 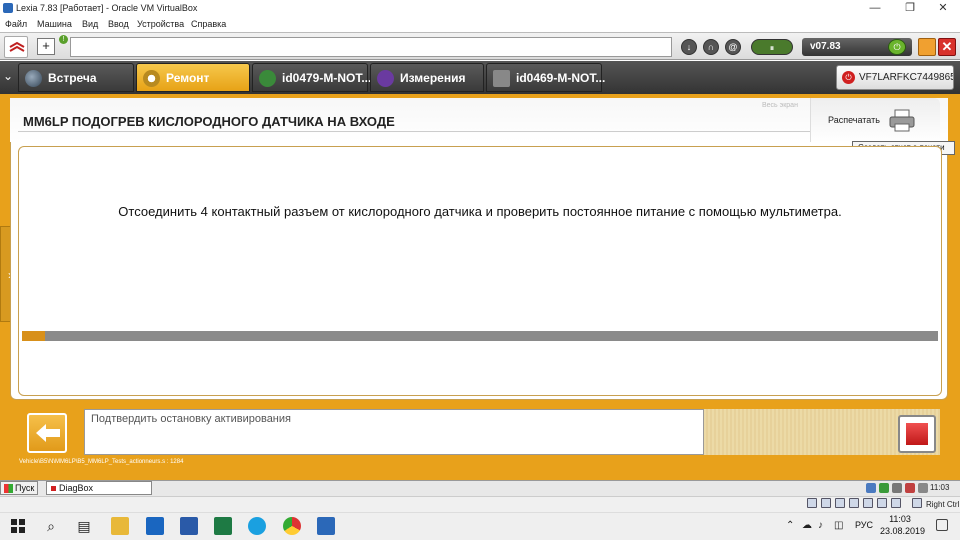 I want to click on toolbar-input-bar, so click(x=371, y=47).